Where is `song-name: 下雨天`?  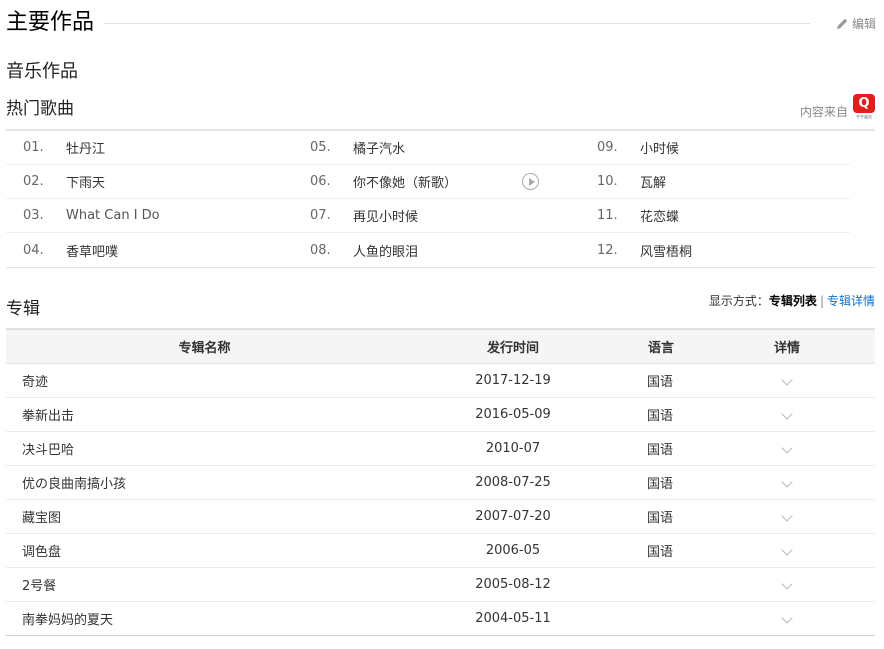
song-name: 下雨天 is located at coordinates (85, 181).